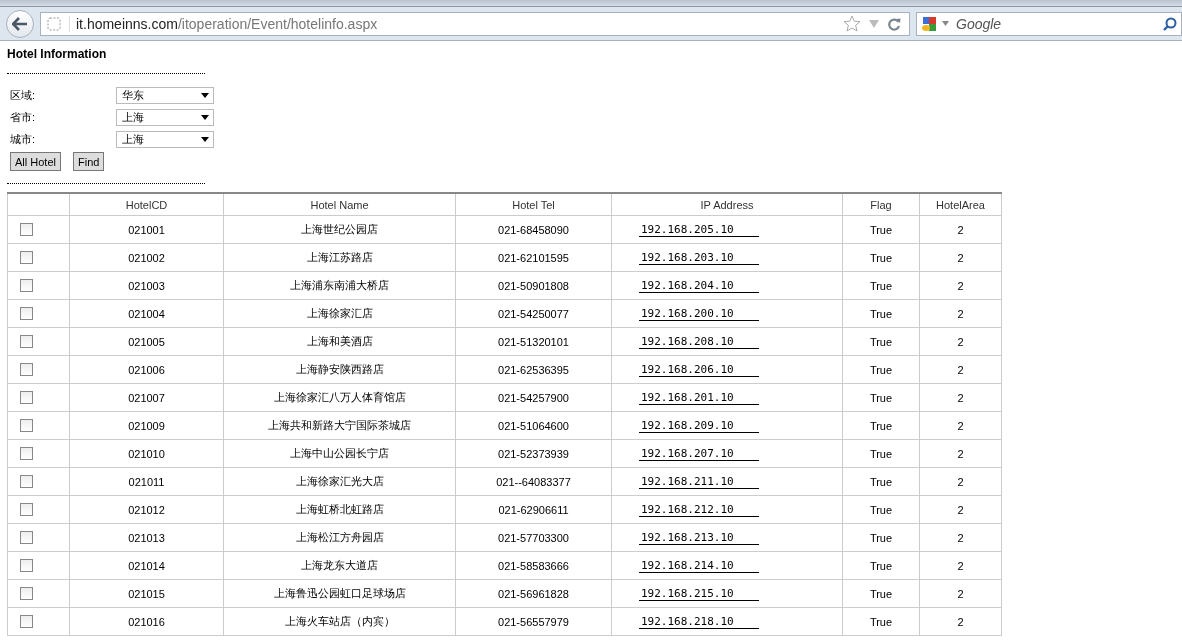 This screenshot has height=640, width=1182. What do you see at coordinates (852, 23) in the screenshot?
I see `star-icon` at bounding box center [852, 23].